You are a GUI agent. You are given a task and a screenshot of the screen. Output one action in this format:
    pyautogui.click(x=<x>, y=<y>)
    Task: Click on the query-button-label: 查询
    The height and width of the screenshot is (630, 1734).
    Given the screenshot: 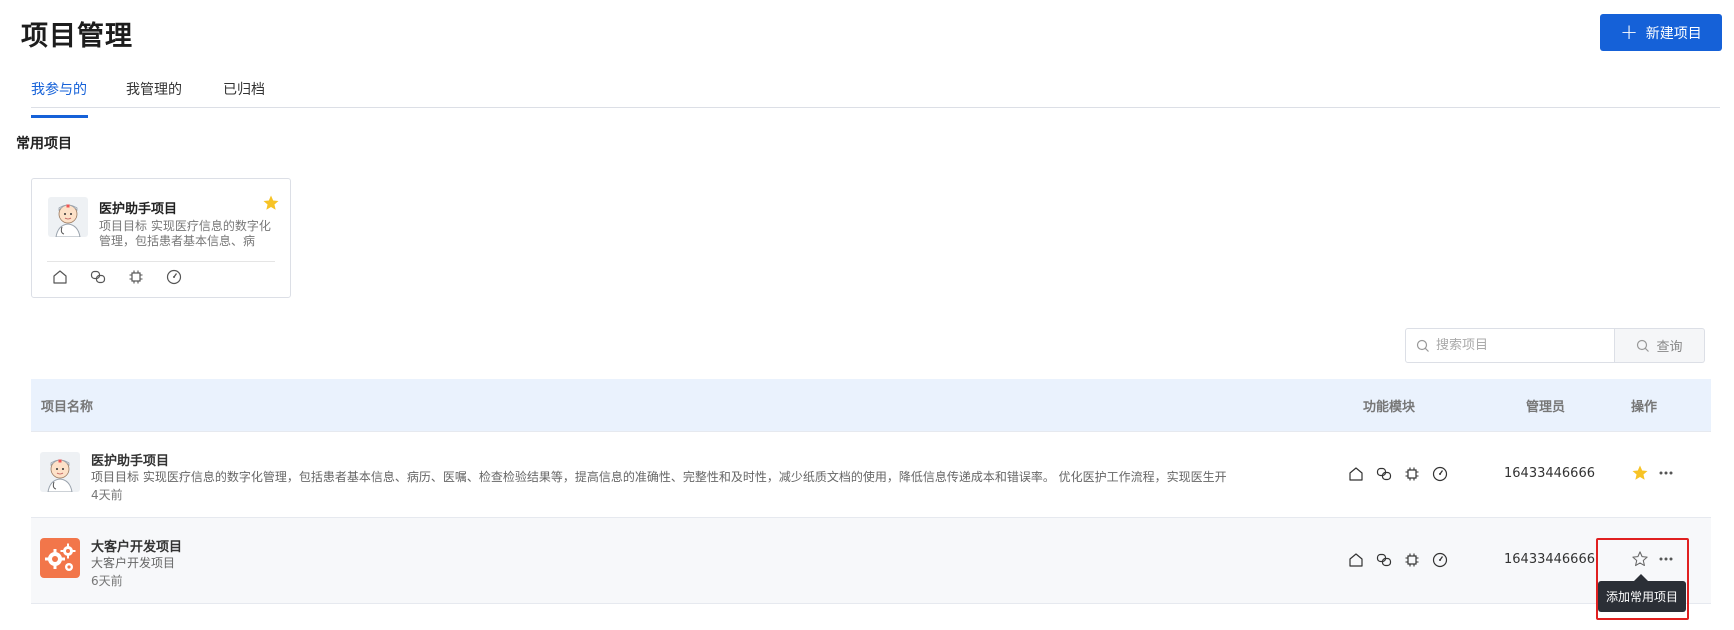 What is the action you would take?
    pyautogui.click(x=1669, y=347)
    